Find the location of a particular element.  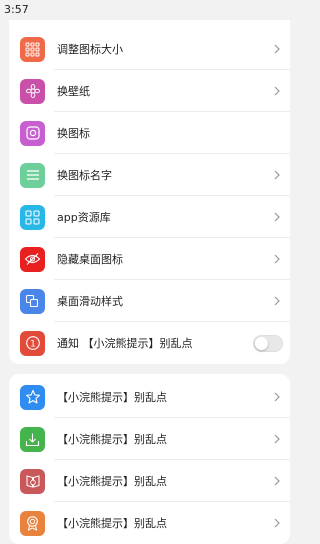

settings-item-rename-icon: 换图标名字 is located at coordinates (149, 175).